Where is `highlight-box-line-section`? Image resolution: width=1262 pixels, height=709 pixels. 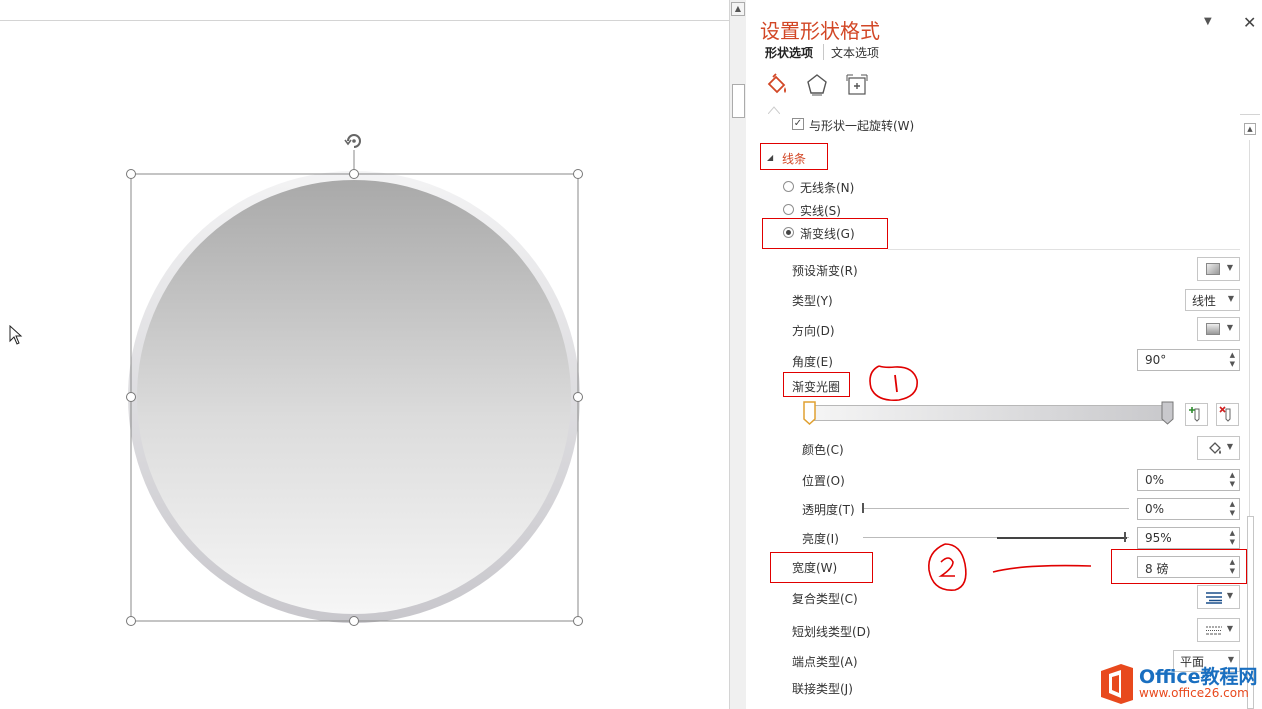
highlight-box-line-section is located at coordinates (794, 156).